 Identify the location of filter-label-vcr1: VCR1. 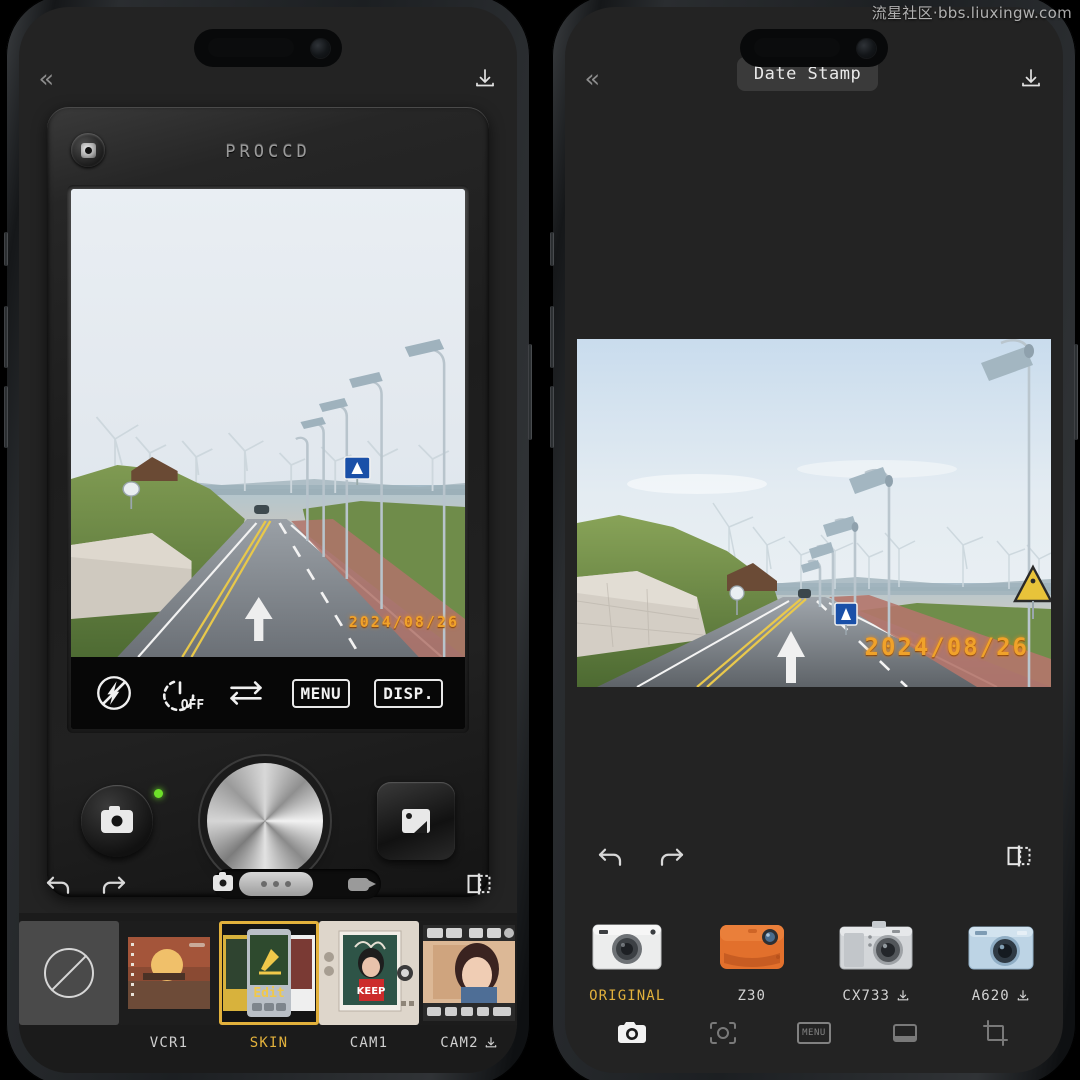
(169, 1043).